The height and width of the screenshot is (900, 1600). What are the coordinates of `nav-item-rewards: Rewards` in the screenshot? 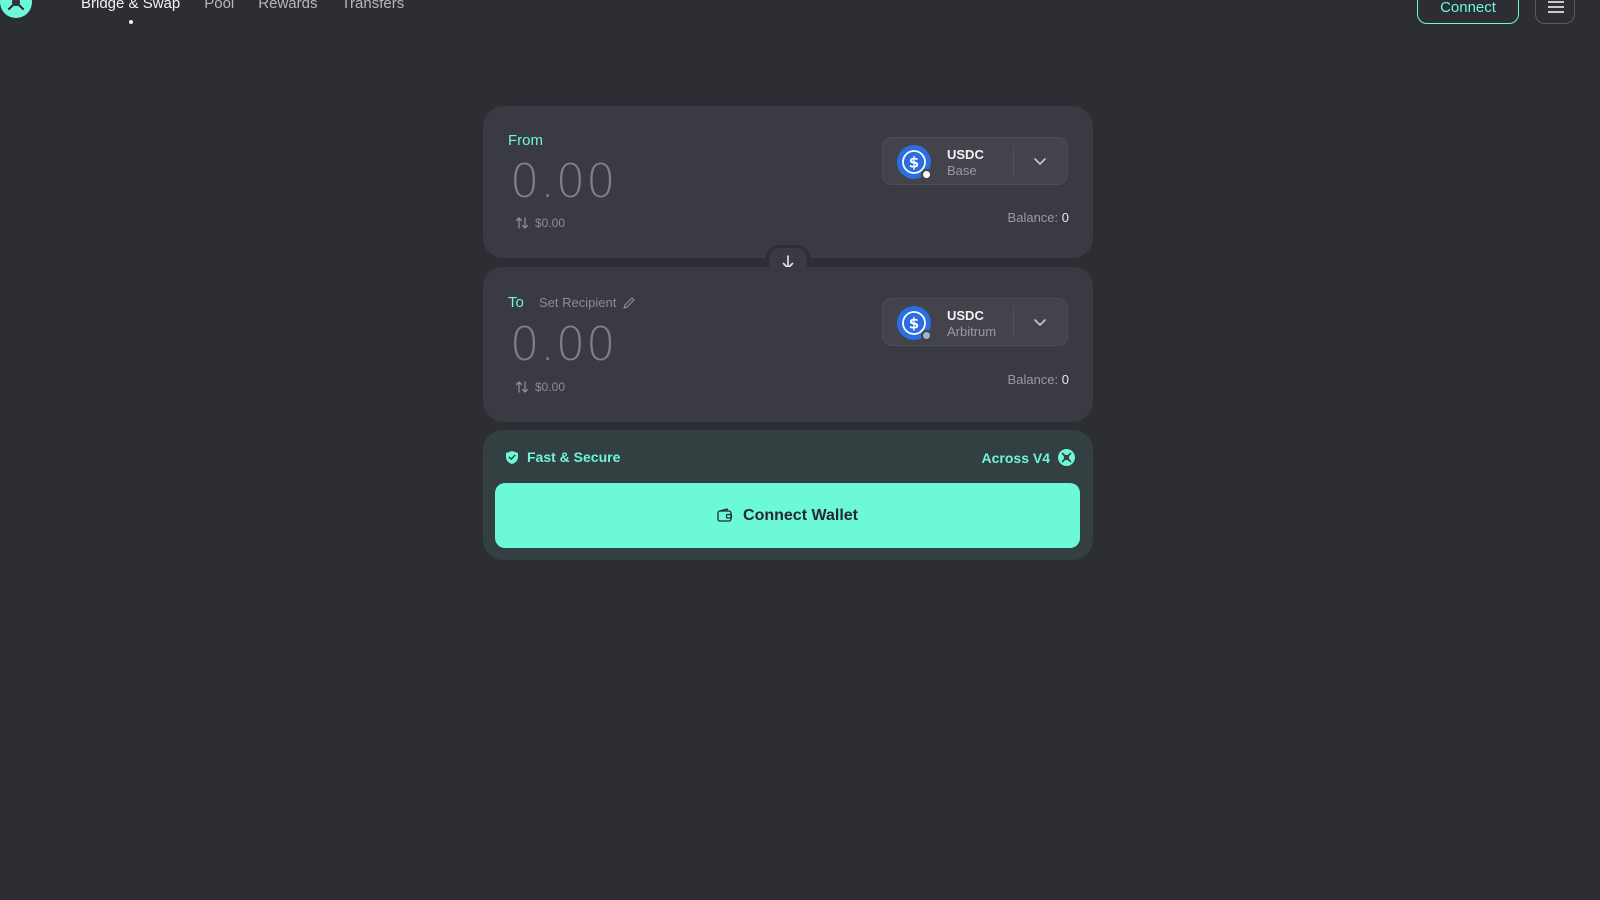 It's located at (287, 7).